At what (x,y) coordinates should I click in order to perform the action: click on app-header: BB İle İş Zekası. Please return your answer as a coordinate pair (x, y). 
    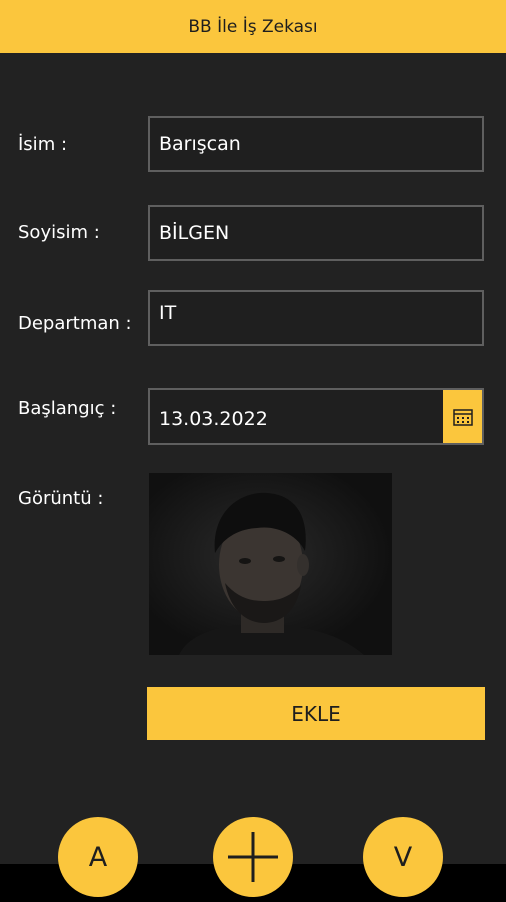
    Looking at the image, I should click on (253, 26).